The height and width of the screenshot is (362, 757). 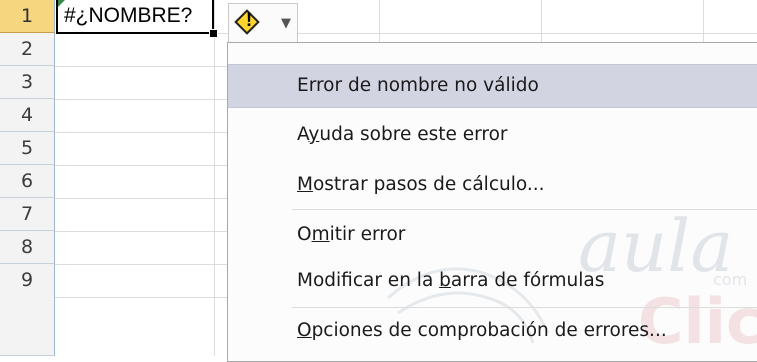 What do you see at coordinates (27, 247) in the screenshot?
I see `row-header-8: 8` at bounding box center [27, 247].